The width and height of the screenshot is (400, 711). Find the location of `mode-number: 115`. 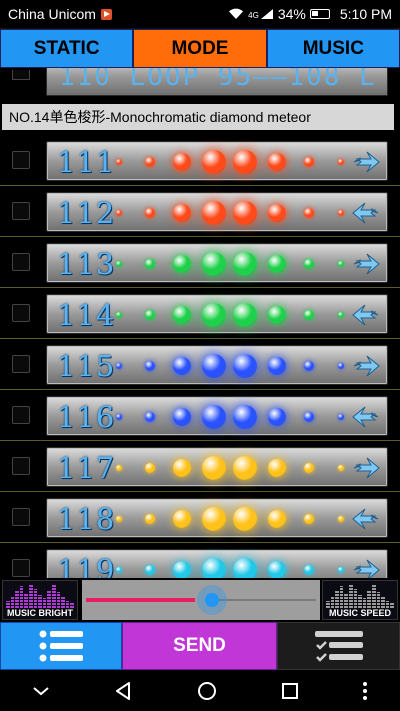

mode-number: 115 is located at coordinates (86, 366).